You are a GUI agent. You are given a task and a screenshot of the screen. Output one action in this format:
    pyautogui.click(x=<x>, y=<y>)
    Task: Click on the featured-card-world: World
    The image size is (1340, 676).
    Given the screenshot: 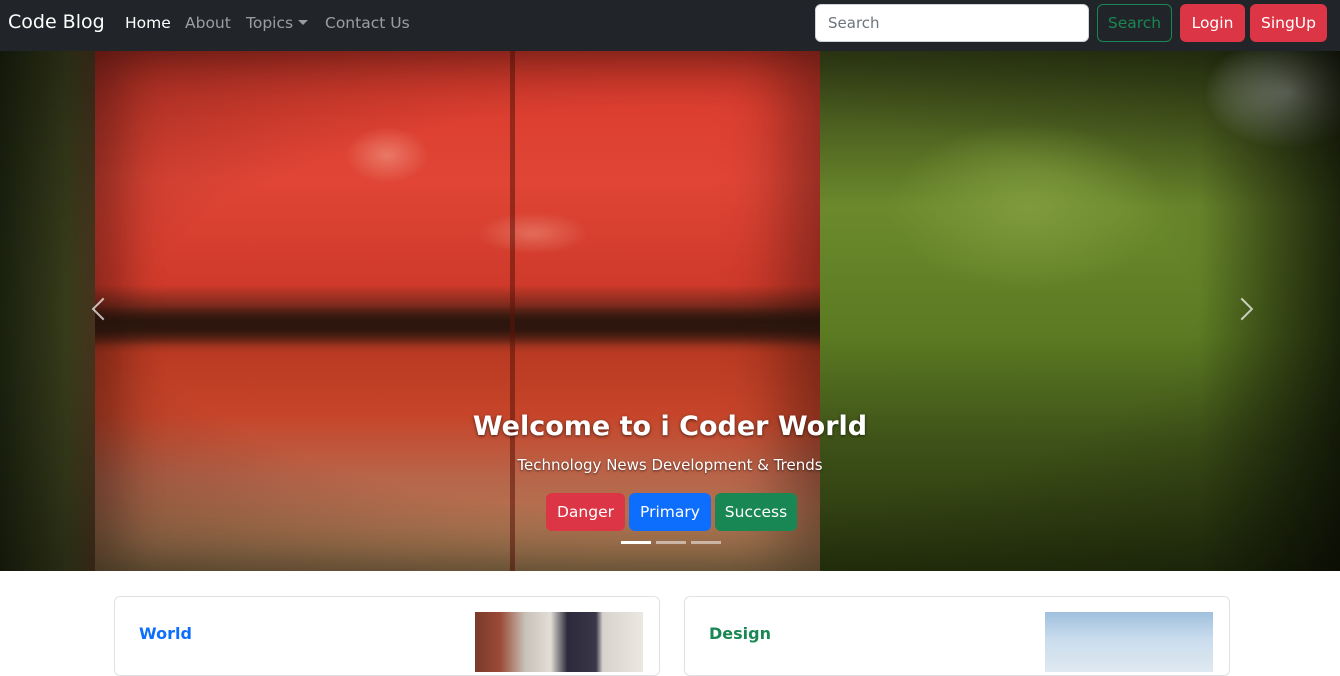 What is the action you would take?
    pyautogui.click(x=387, y=636)
    